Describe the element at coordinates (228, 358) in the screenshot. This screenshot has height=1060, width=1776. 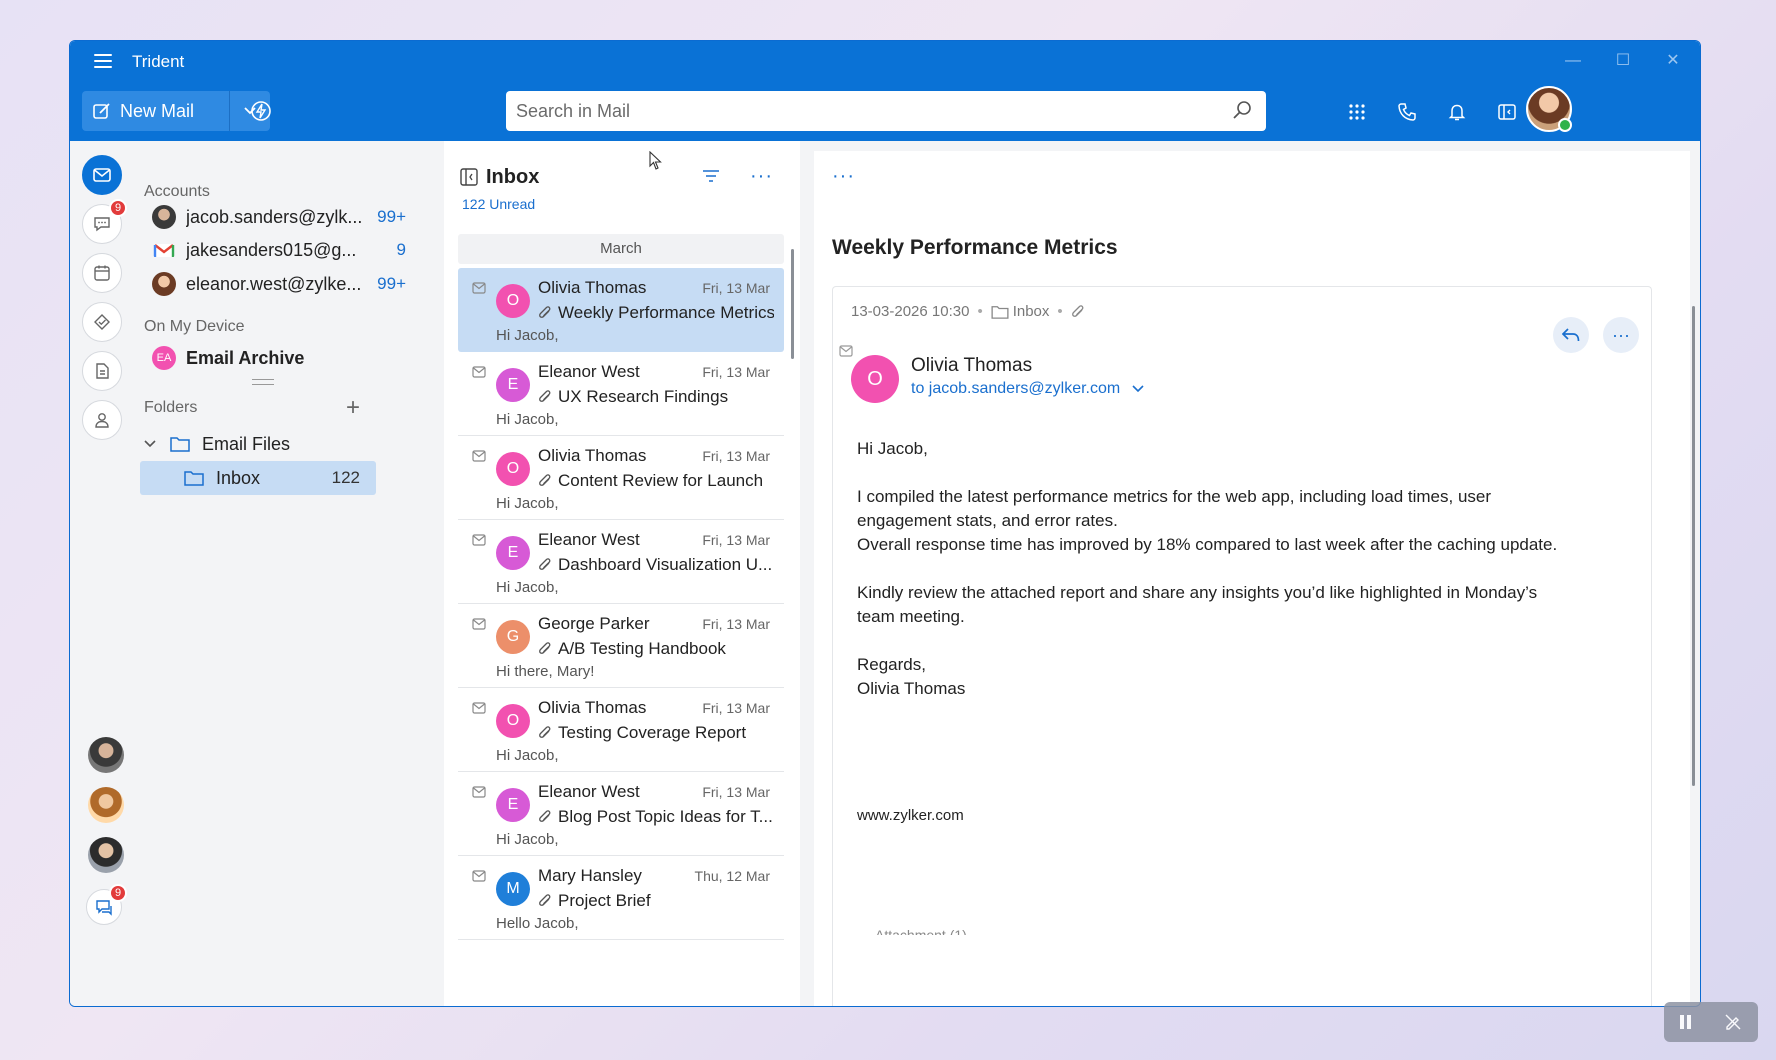
I see `email-archive-item: EA Email Archive` at that location.